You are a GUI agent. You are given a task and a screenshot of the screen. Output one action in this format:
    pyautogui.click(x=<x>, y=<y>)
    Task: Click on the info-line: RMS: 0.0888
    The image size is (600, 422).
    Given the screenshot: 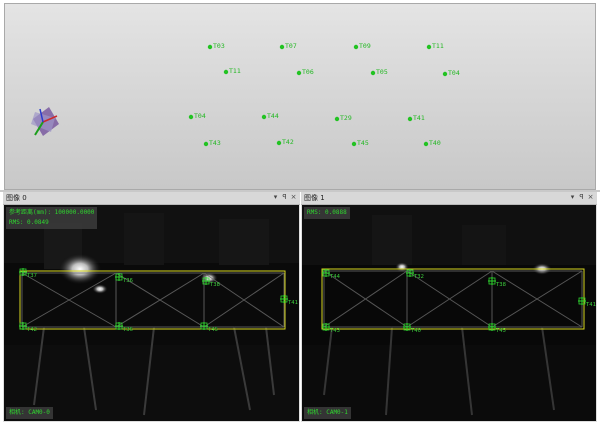 What is the action you would take?
    pyautogui.click(x=327, y=212)
    